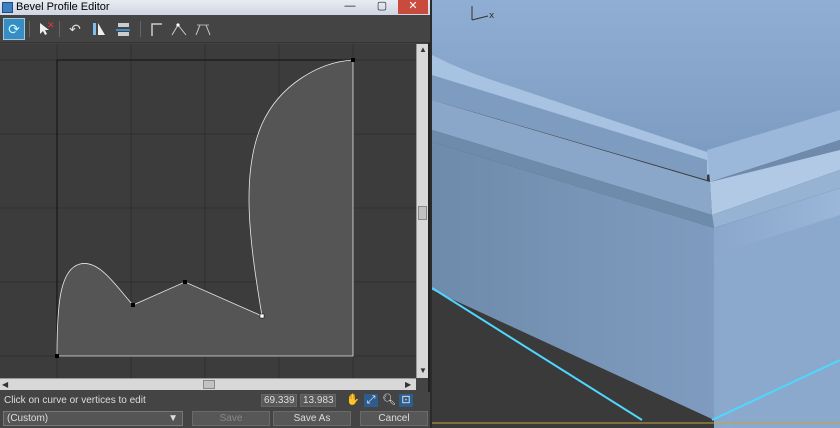  Describe the element at coordinates (350, 7) in the screenshot. I see `minimize-button: —` at that location.